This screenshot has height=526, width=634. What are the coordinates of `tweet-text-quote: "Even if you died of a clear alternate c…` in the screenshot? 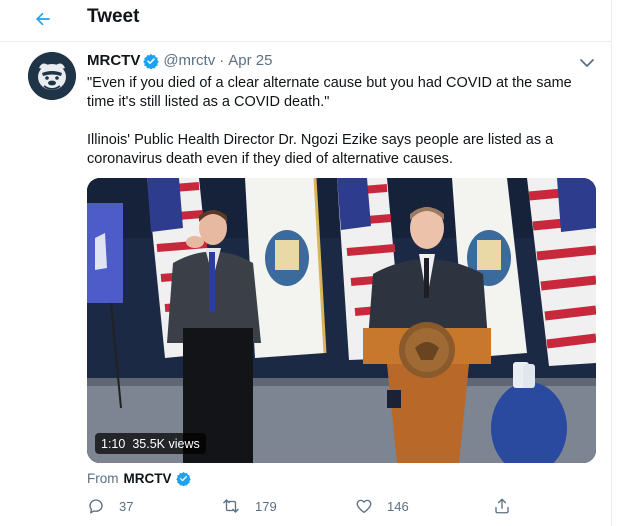 It's located at (329, 92).